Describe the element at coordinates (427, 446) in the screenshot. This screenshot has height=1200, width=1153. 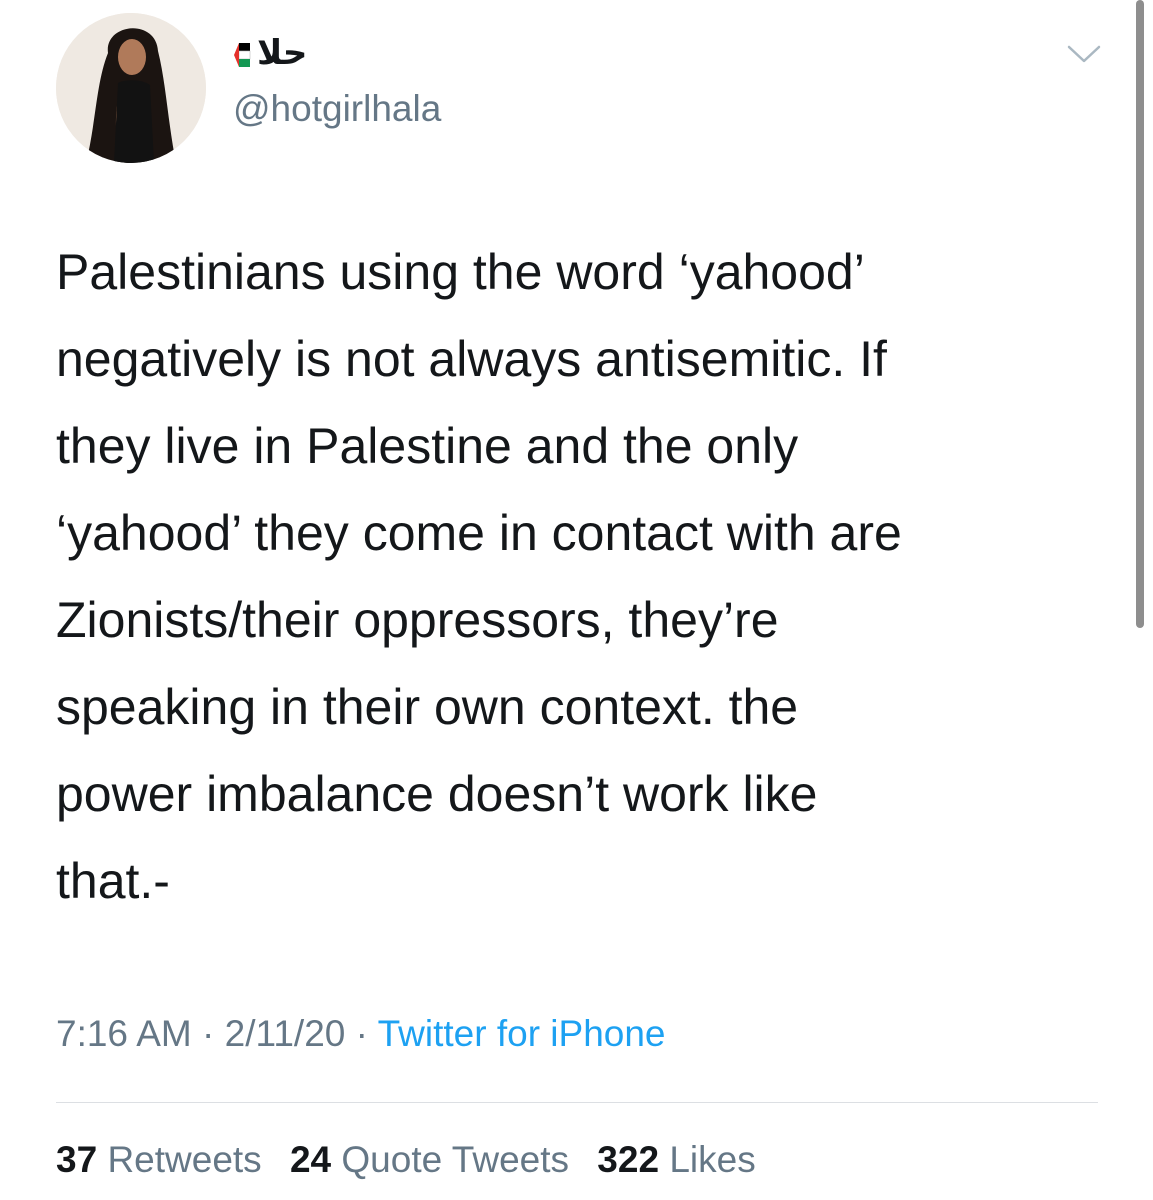
I see `tweet-text-line: they live in Palestine and the only` at that location.